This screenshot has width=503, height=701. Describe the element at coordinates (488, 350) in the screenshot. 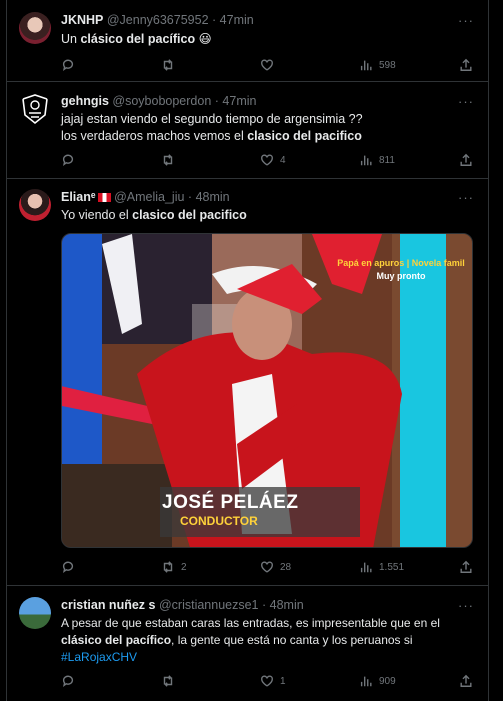

I see `timeline-right-border` at that location.